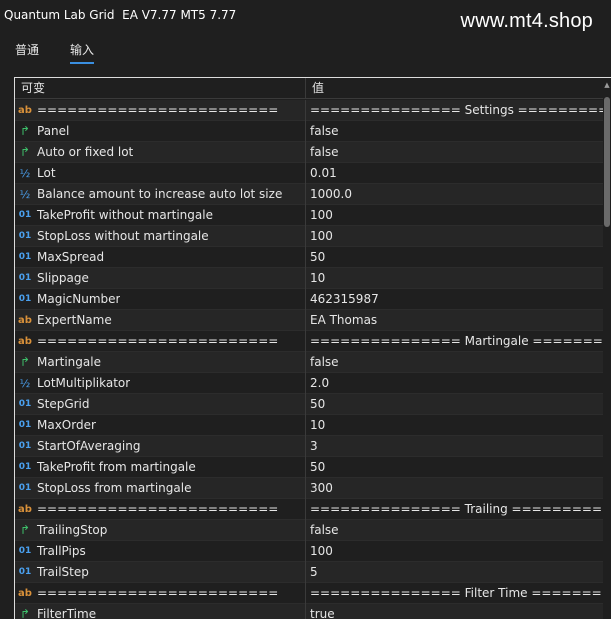 Image resolution: width=611 pixels, height=619 pixels. Describe the element at coordinates (27, 51) in the screenshot. I see `tab-common: 普通` at that location.